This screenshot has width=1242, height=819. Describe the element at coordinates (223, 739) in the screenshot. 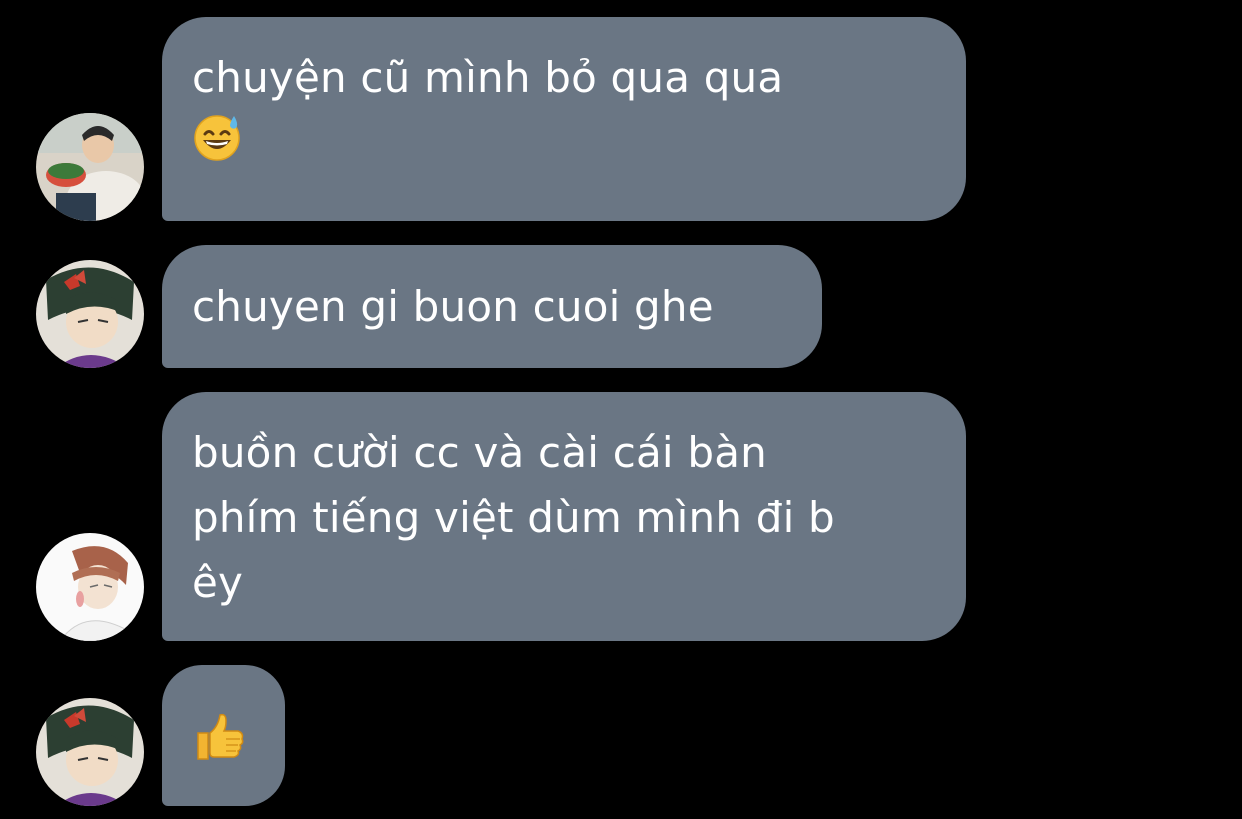

I see `thumbs-up-icon` at that location.